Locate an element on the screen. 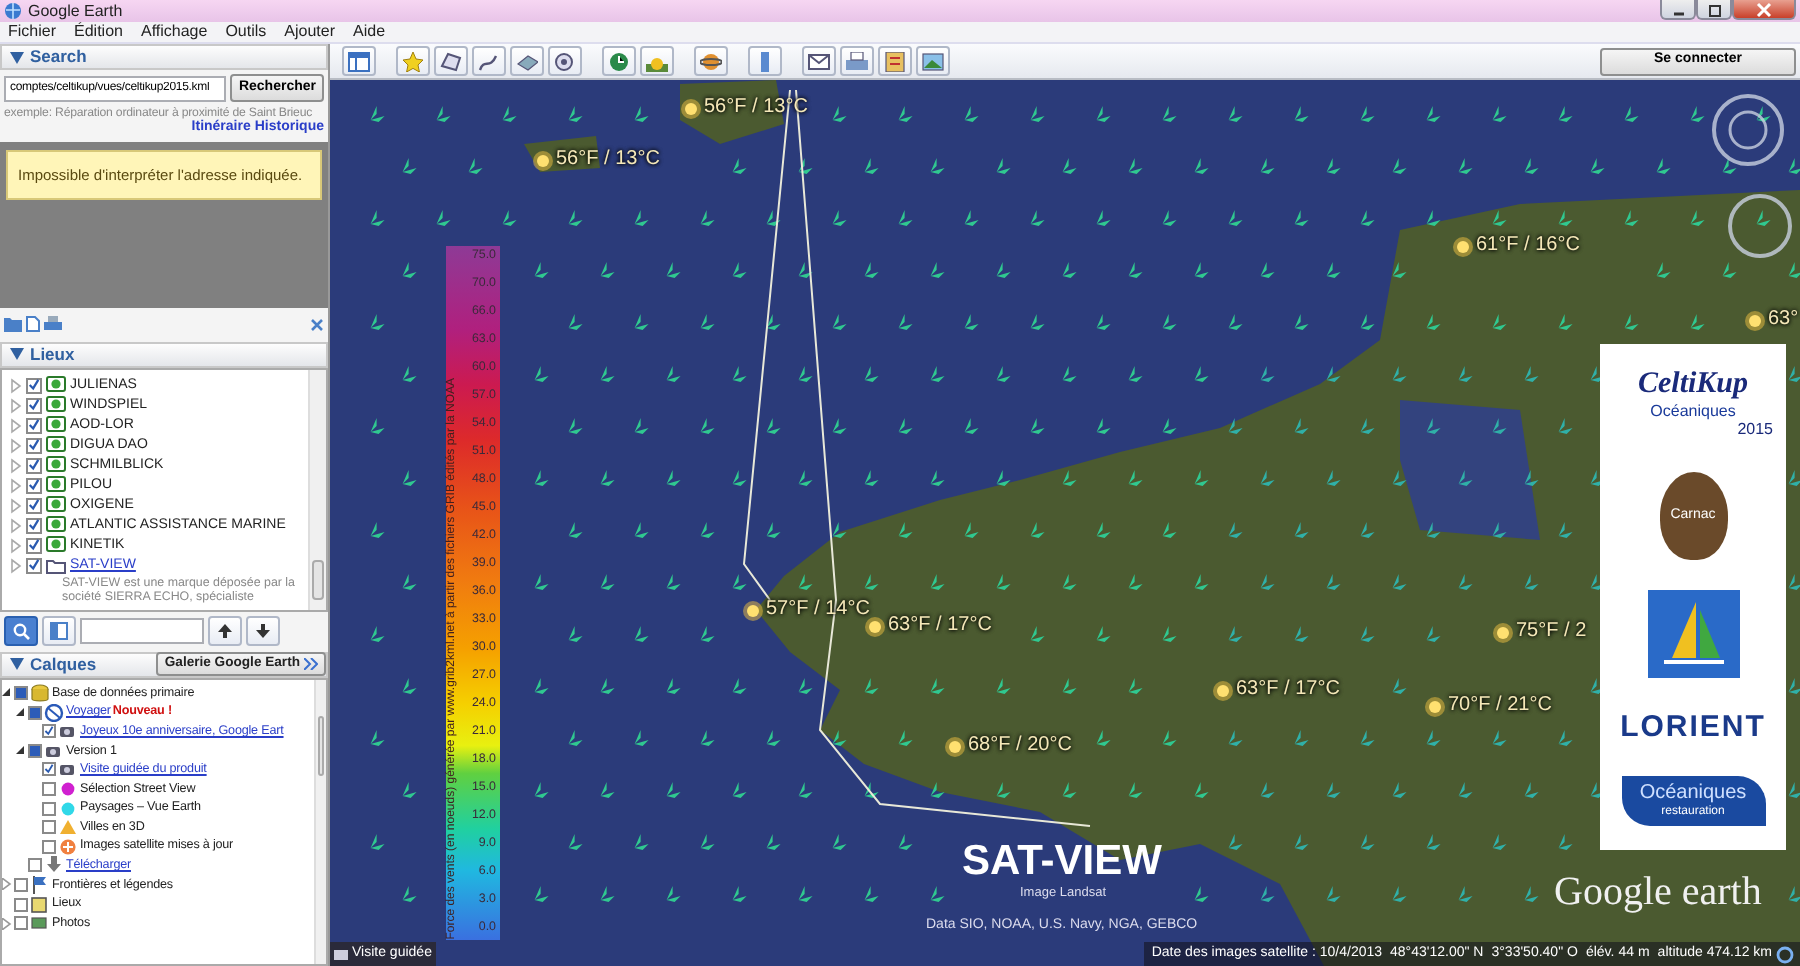 This screenshot has height=966, width=1800. look-control-icon is located at coordinates (1760, 226).